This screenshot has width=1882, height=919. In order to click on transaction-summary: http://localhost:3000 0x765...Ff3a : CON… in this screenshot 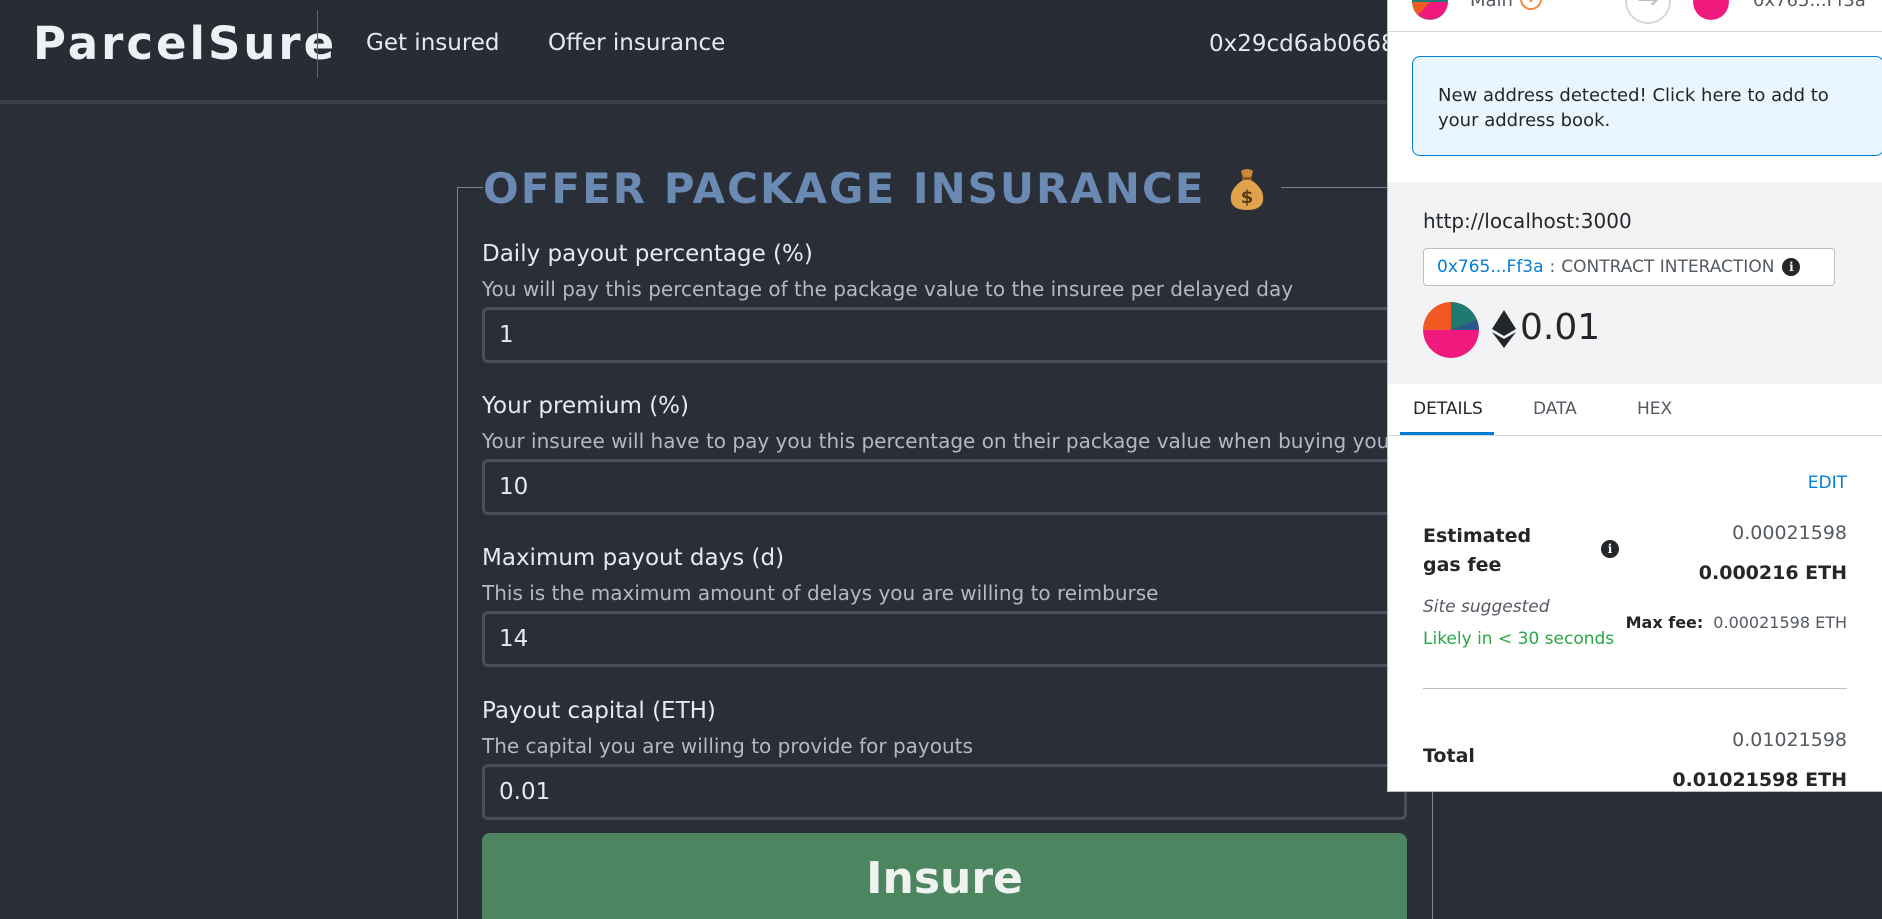, I will do `click(1635, 283)`.